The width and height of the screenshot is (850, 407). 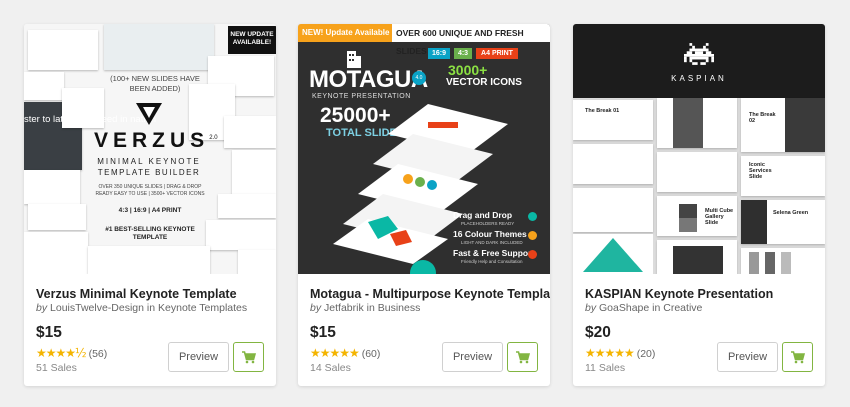 I want to click on icons-count: 3000+, so click(x=468, y=70).